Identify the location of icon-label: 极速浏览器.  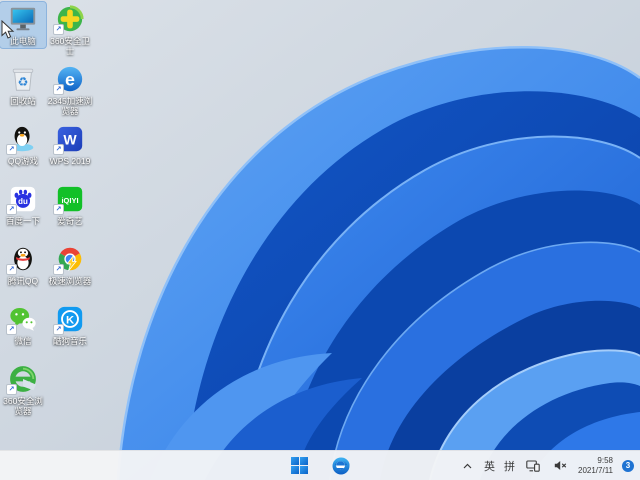
(70, 281).